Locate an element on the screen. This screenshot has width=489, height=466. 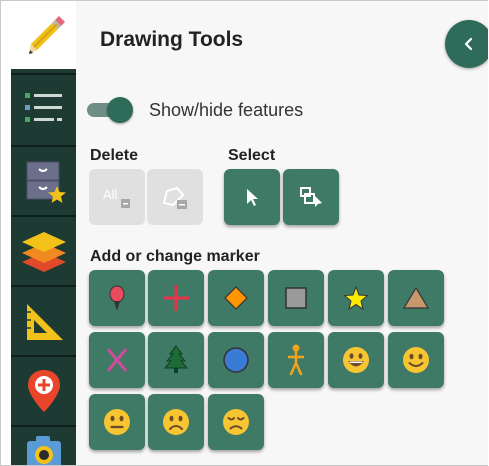
brown-triangle-icon is located at coordinates (416, 297).